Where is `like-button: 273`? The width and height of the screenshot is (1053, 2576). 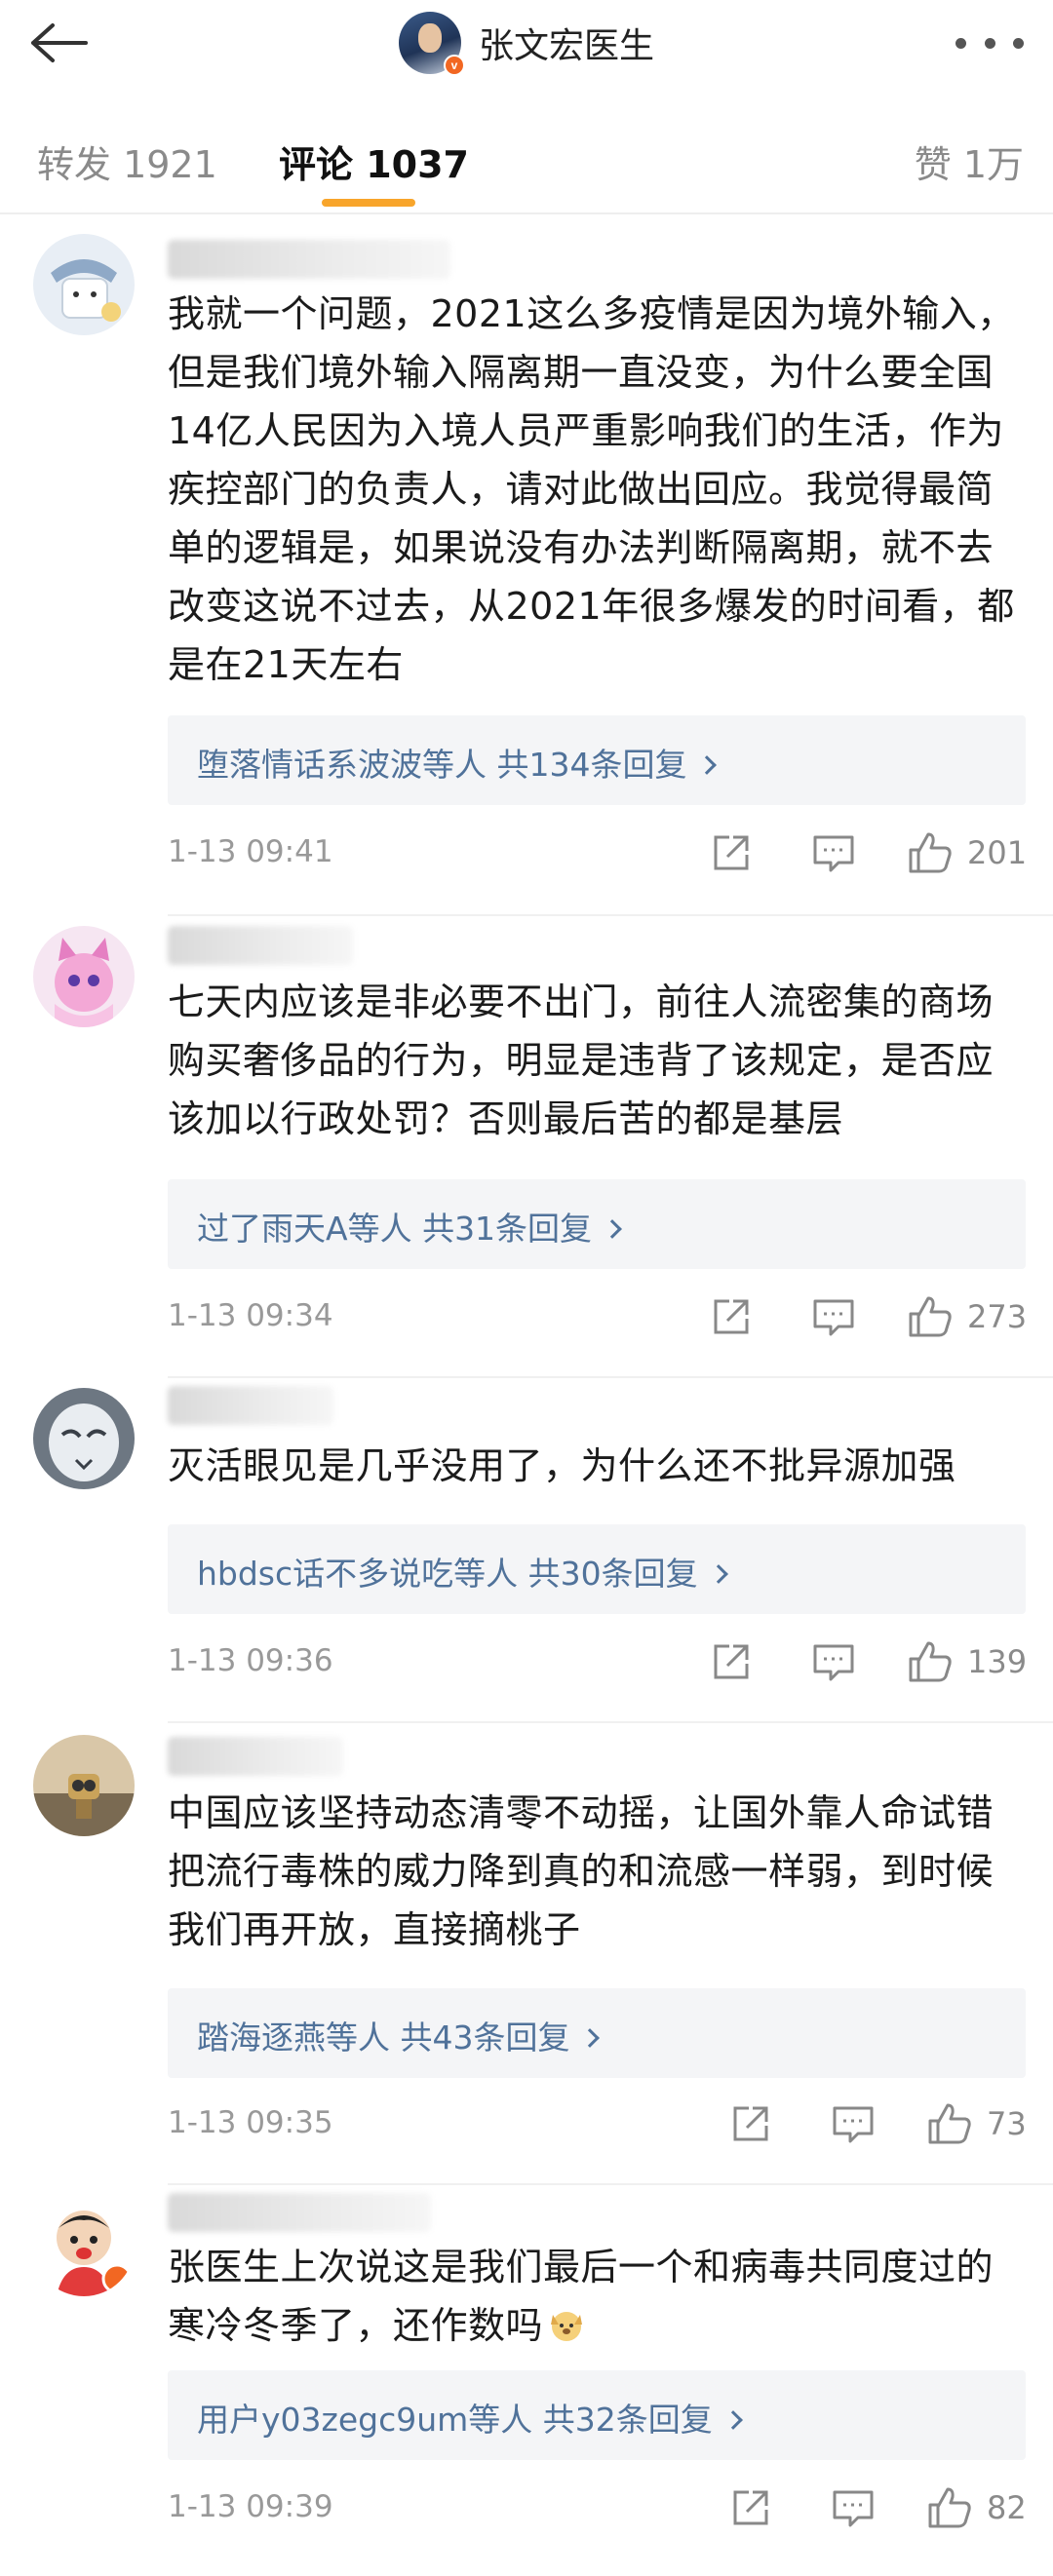
like-button: 273 is located at coordinates (967, 1316).